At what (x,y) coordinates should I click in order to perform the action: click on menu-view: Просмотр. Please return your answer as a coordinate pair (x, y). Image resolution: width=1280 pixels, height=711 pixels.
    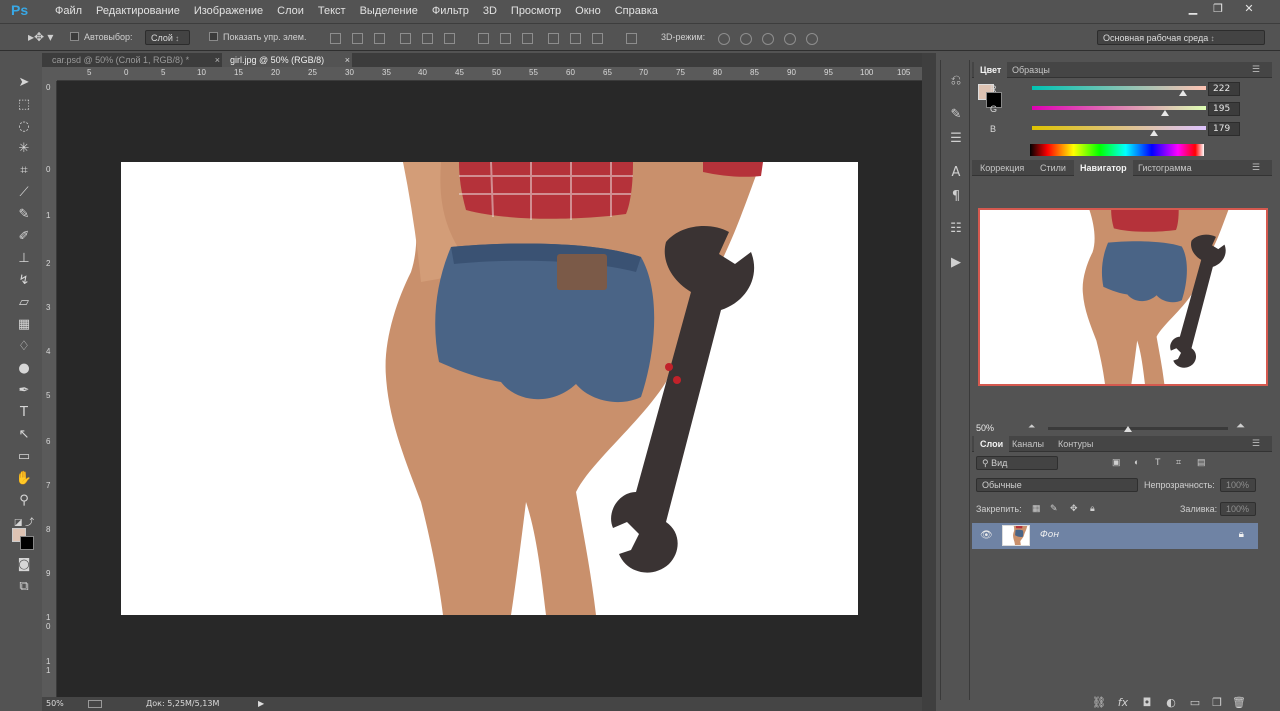
    Looking at the image, I should click on (536, 12).